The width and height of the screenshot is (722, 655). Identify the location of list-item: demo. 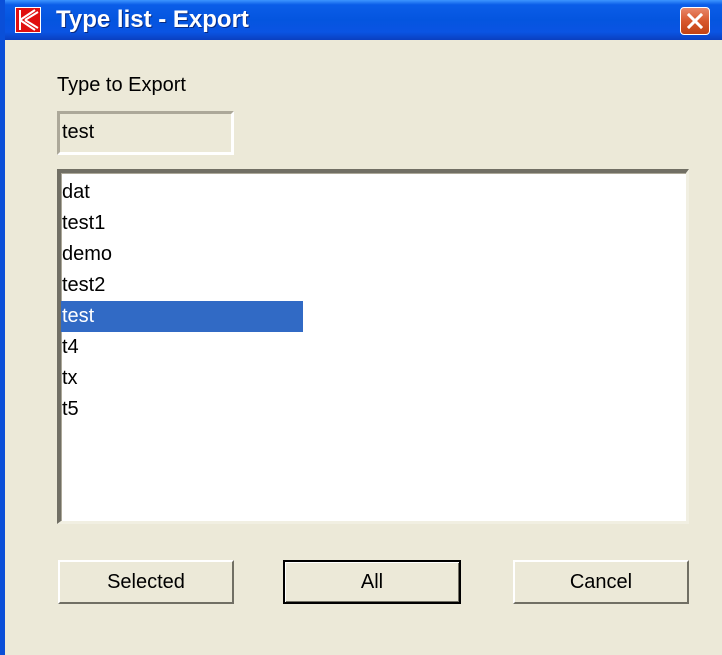
(182, 254).